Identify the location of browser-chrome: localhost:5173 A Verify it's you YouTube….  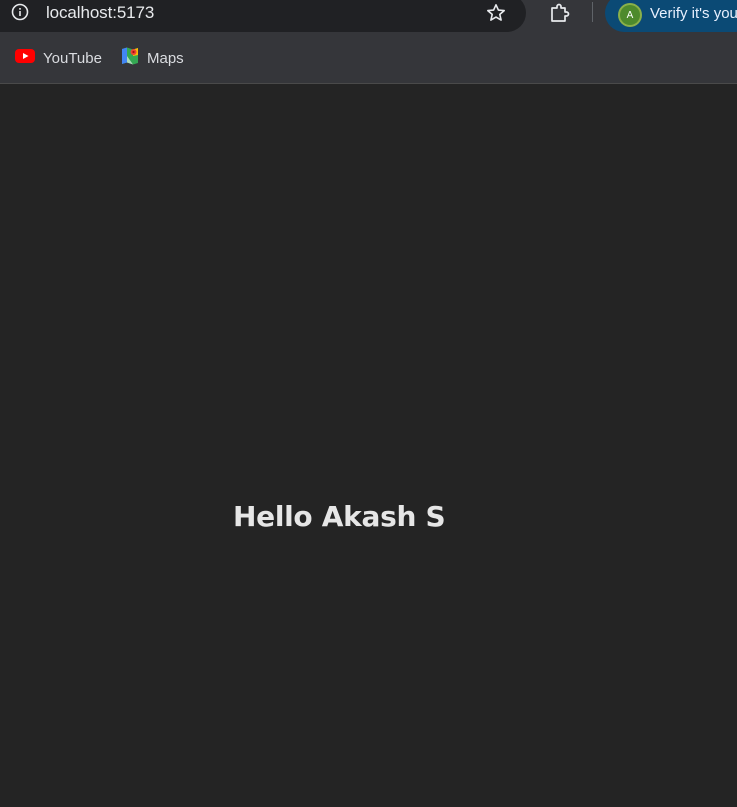
(368, 42).